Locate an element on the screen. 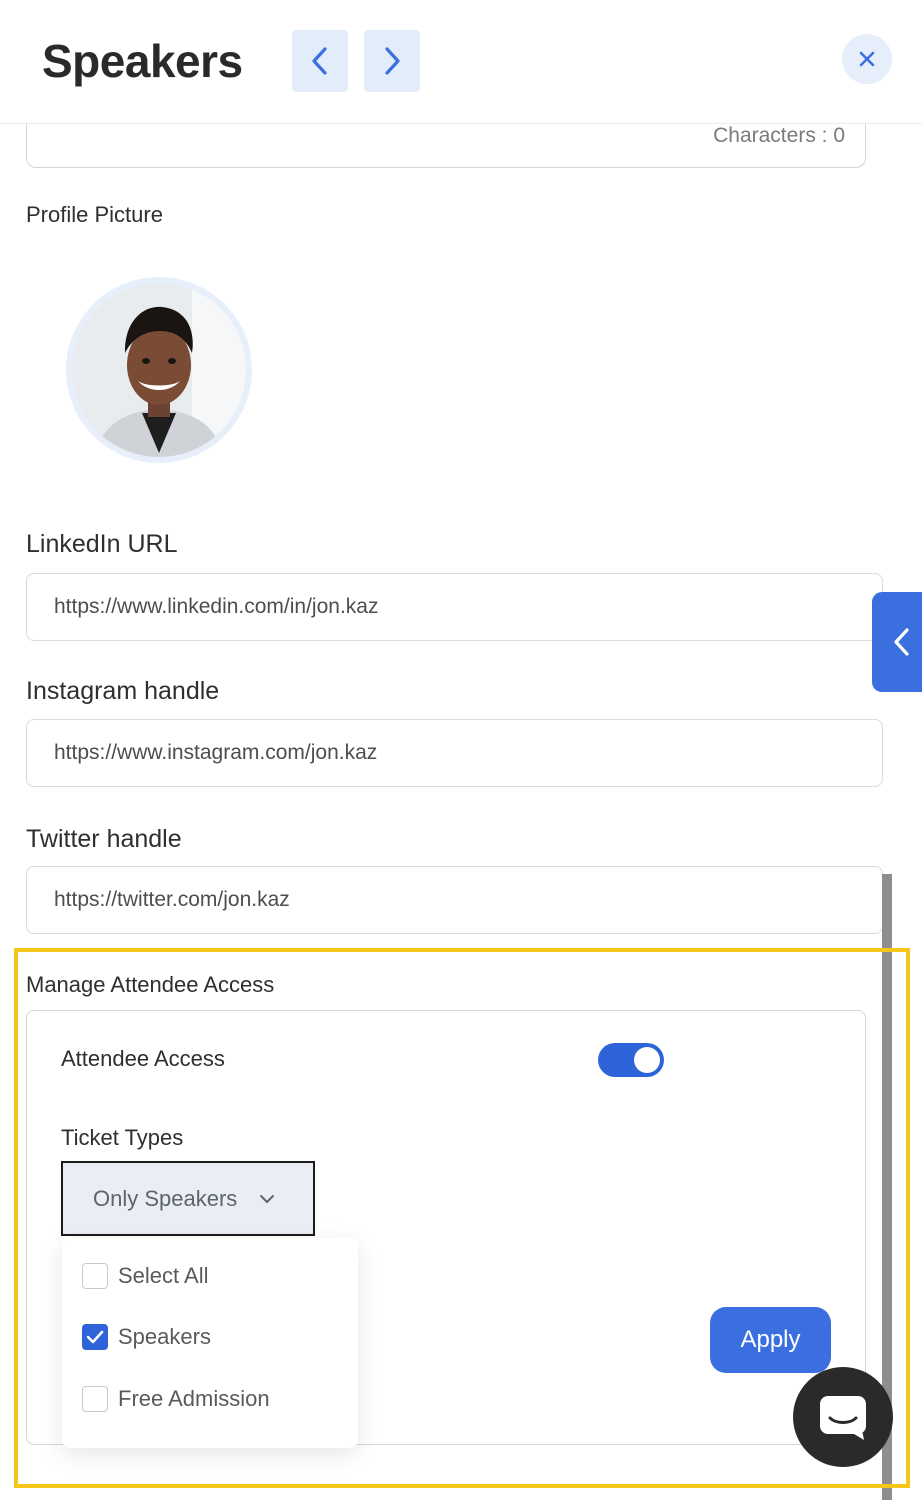 The width and height of the screenshot is (922, 1500). twitter-input: https://twitter.com/jon.kaz is located at coordinates (454, 900).